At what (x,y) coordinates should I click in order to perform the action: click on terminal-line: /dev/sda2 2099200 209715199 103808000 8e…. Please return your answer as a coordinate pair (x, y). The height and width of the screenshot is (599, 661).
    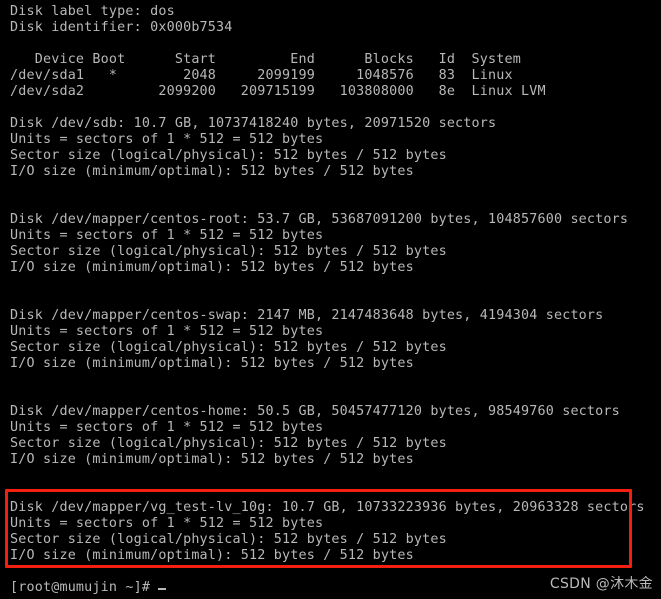
    Looking at the image, I should click on (278, 91).